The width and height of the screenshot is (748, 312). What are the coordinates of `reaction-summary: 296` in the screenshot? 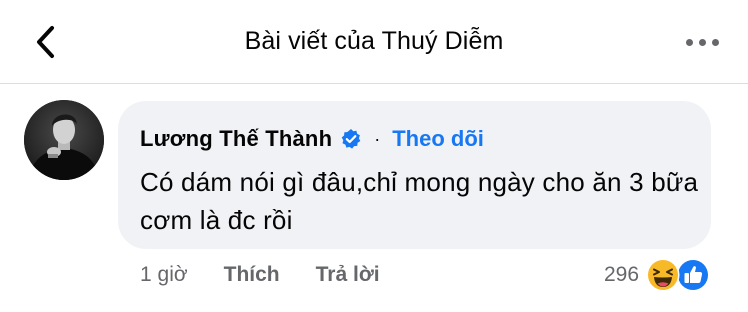 It's located at (657, 275).